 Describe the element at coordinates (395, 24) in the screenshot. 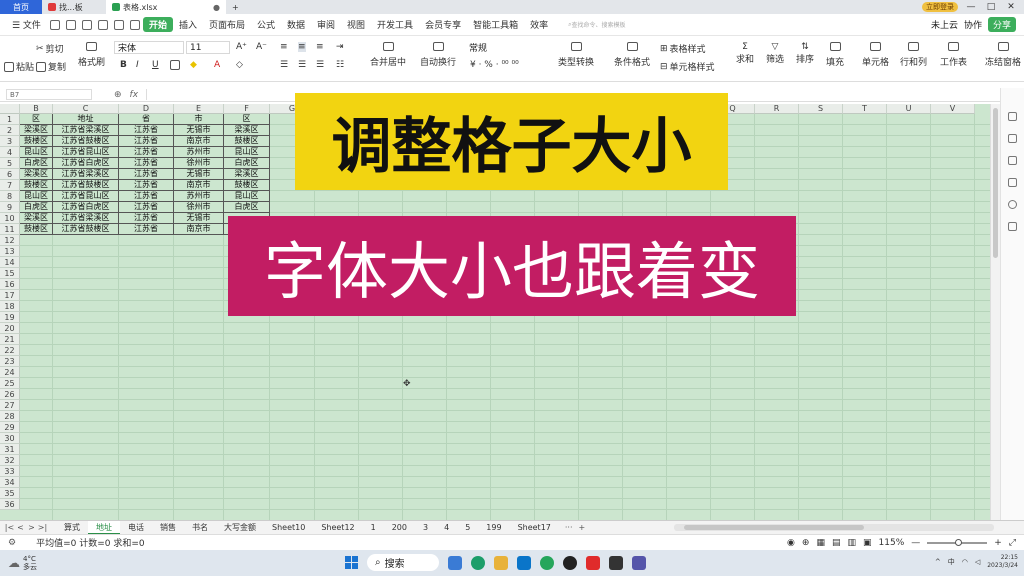

I see `menu-developer: 开发工具` at that location.